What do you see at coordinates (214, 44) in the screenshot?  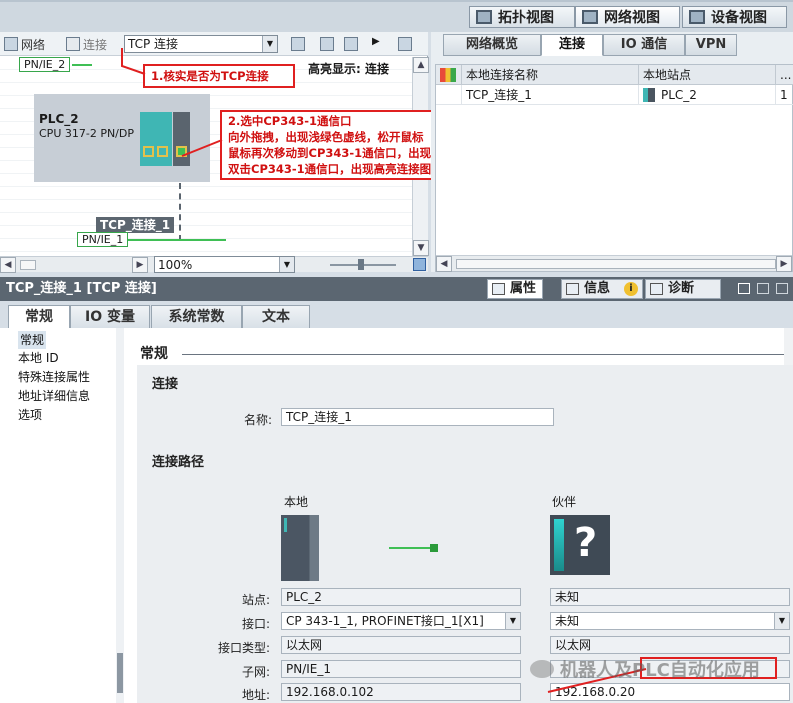 I see `network-toolbar: 网络 连接 TCP 连接 ▼ ▶` at bounding box center [214, 44].